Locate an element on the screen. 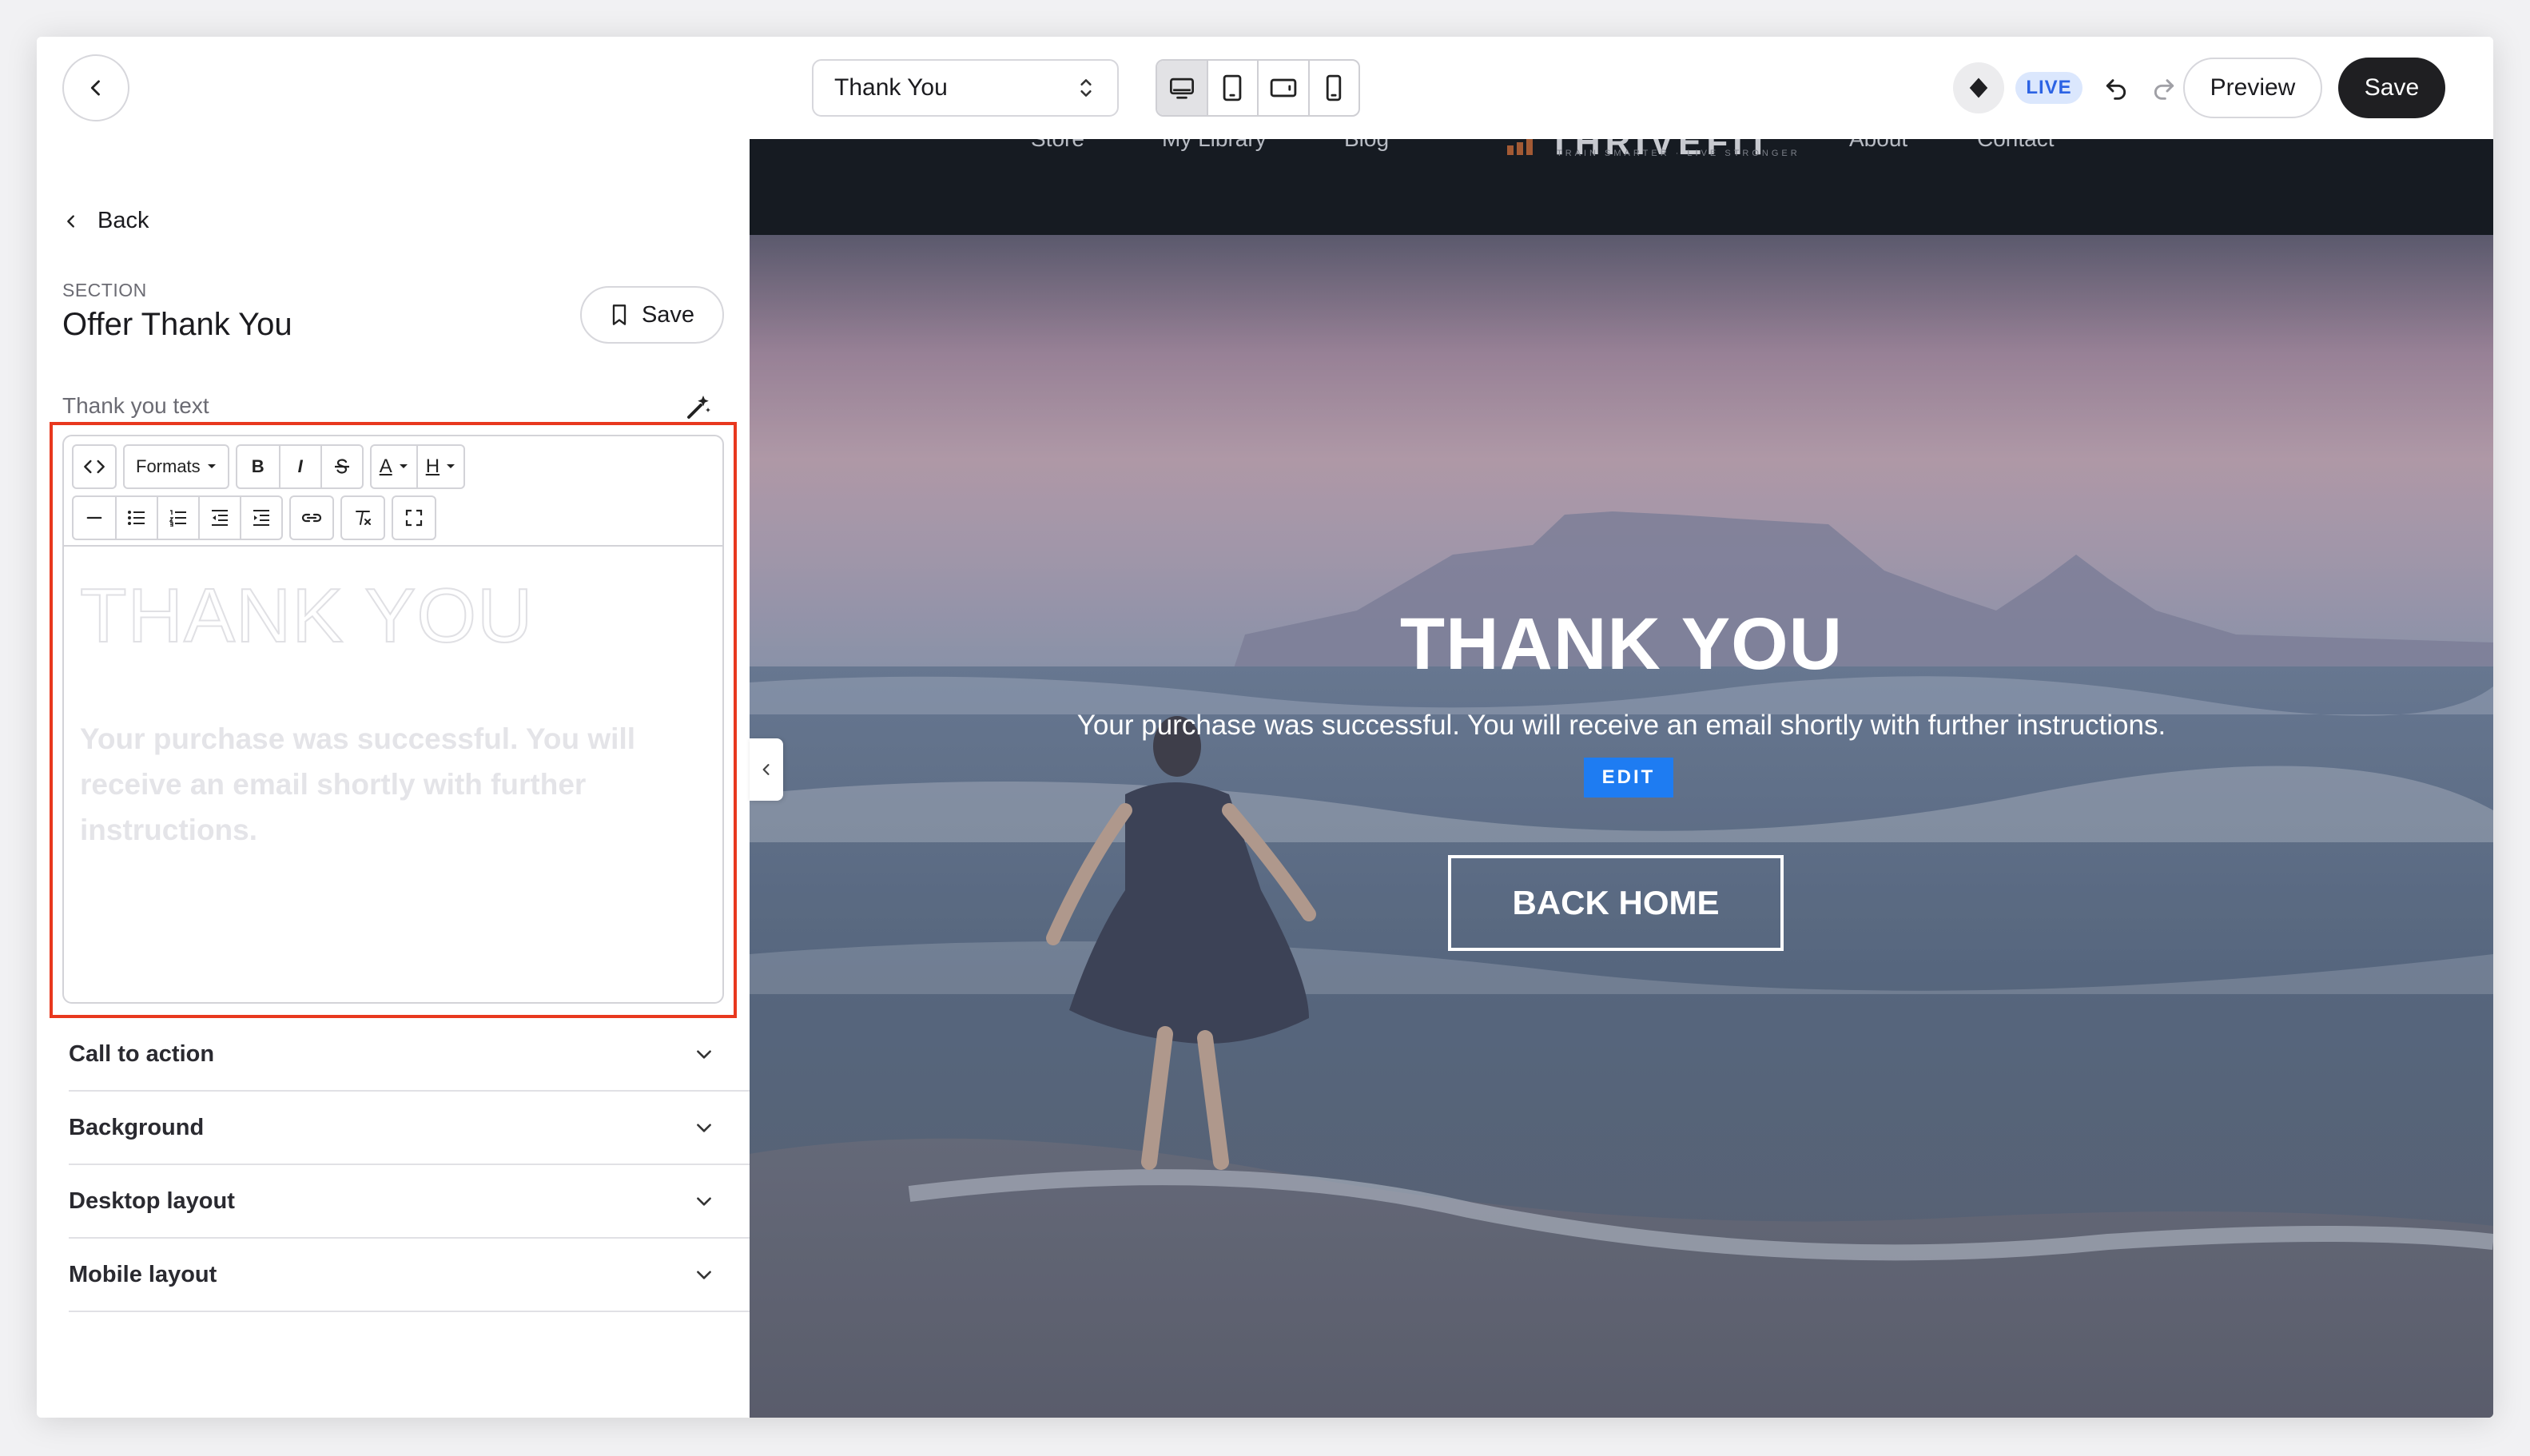 The width and height of the screenshot is (2530, 1456). strikethrough-button is located at coordinates (341, 466).